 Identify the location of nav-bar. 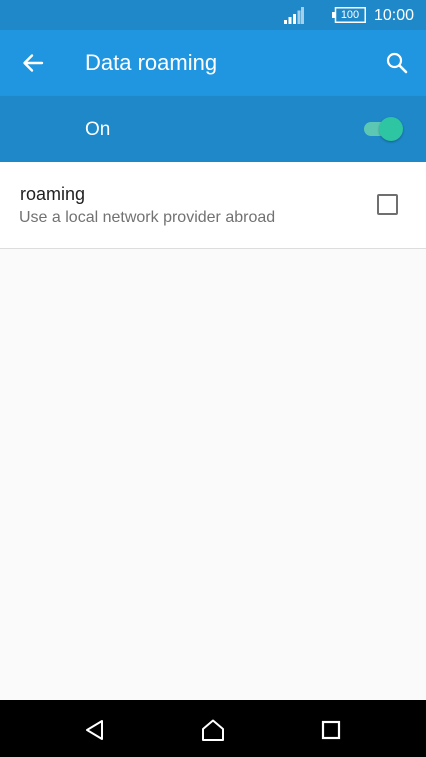
(213, 728).